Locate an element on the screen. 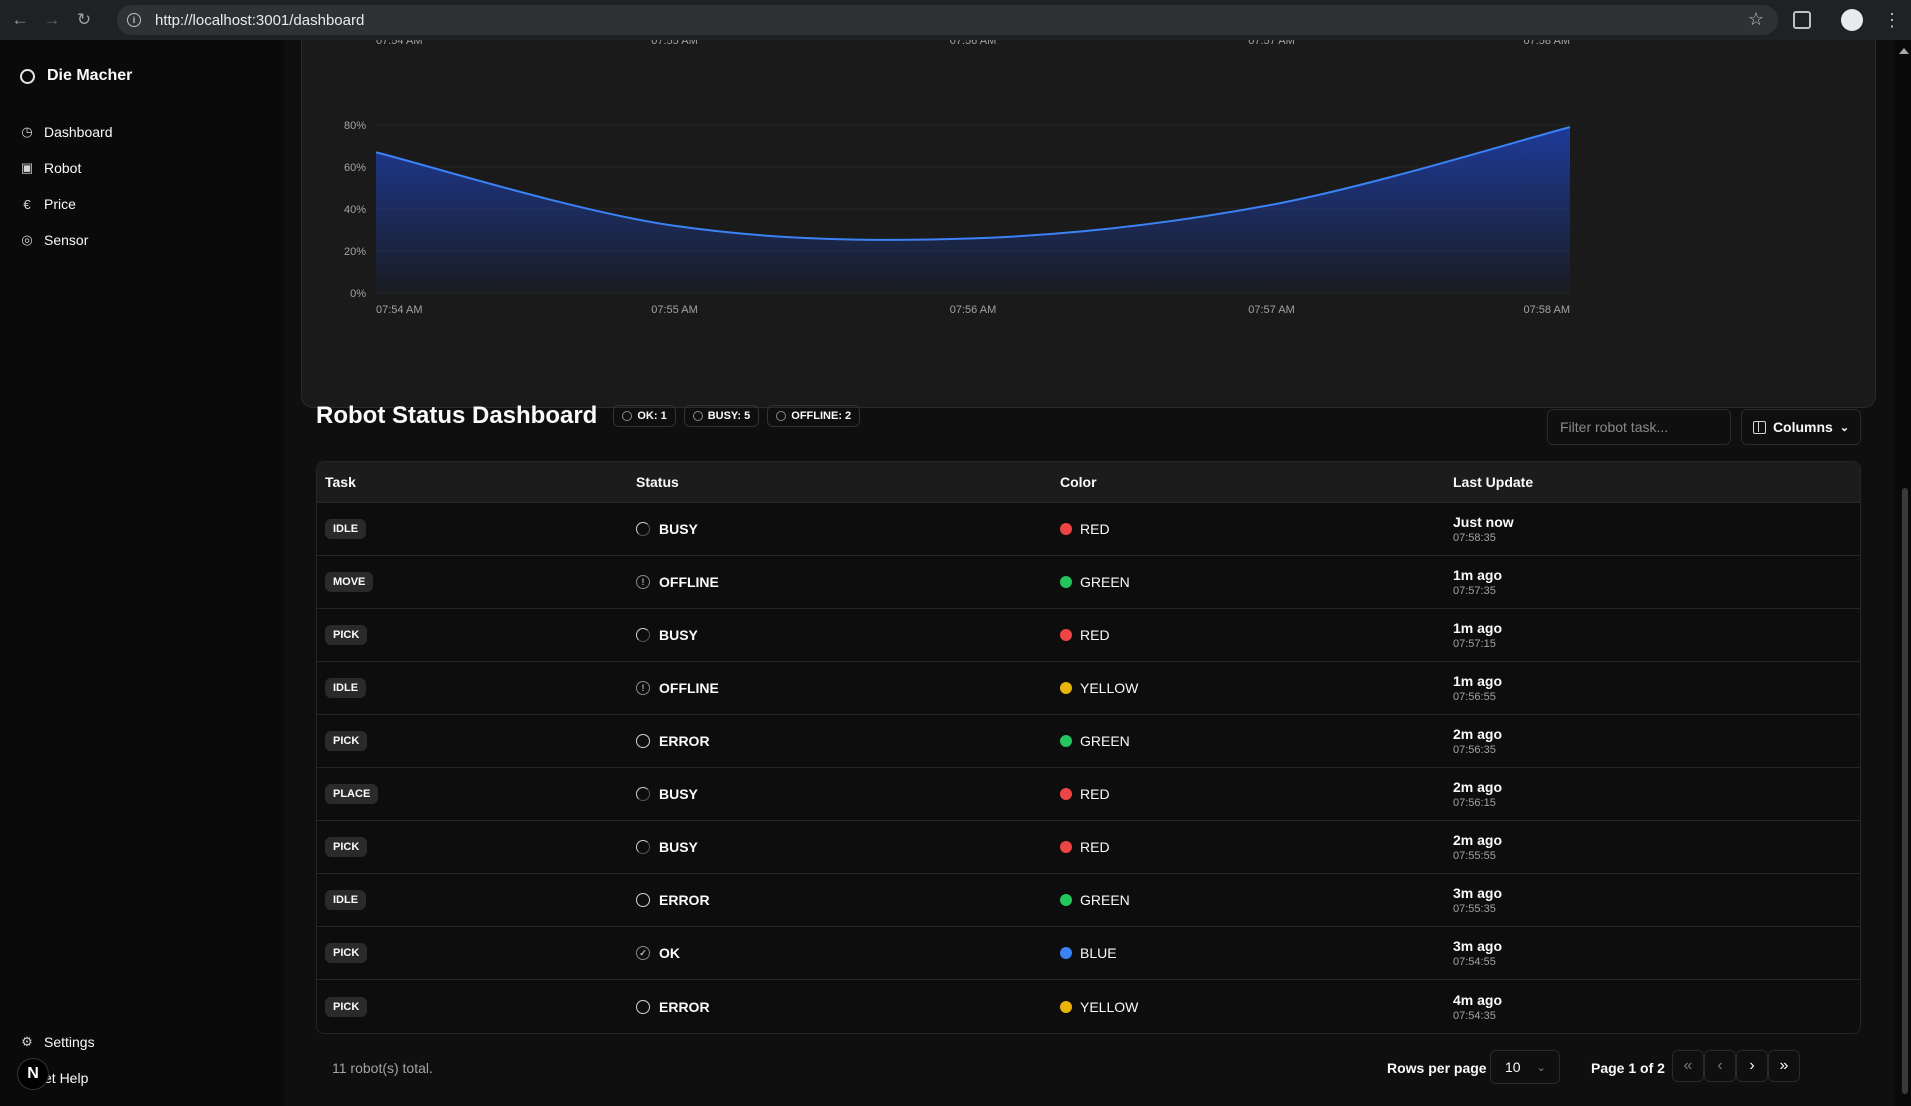  euro-icon: € is located at coordinates (27, 204).